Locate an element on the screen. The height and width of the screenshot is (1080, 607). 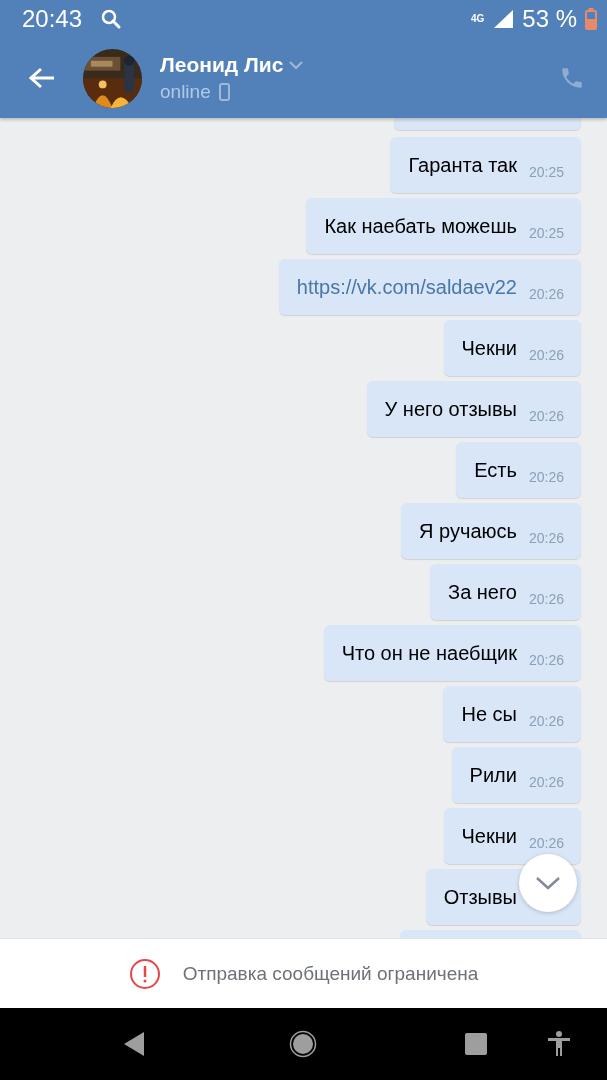
contact-name: Леонид Лис is located at coordinates (222, 65).